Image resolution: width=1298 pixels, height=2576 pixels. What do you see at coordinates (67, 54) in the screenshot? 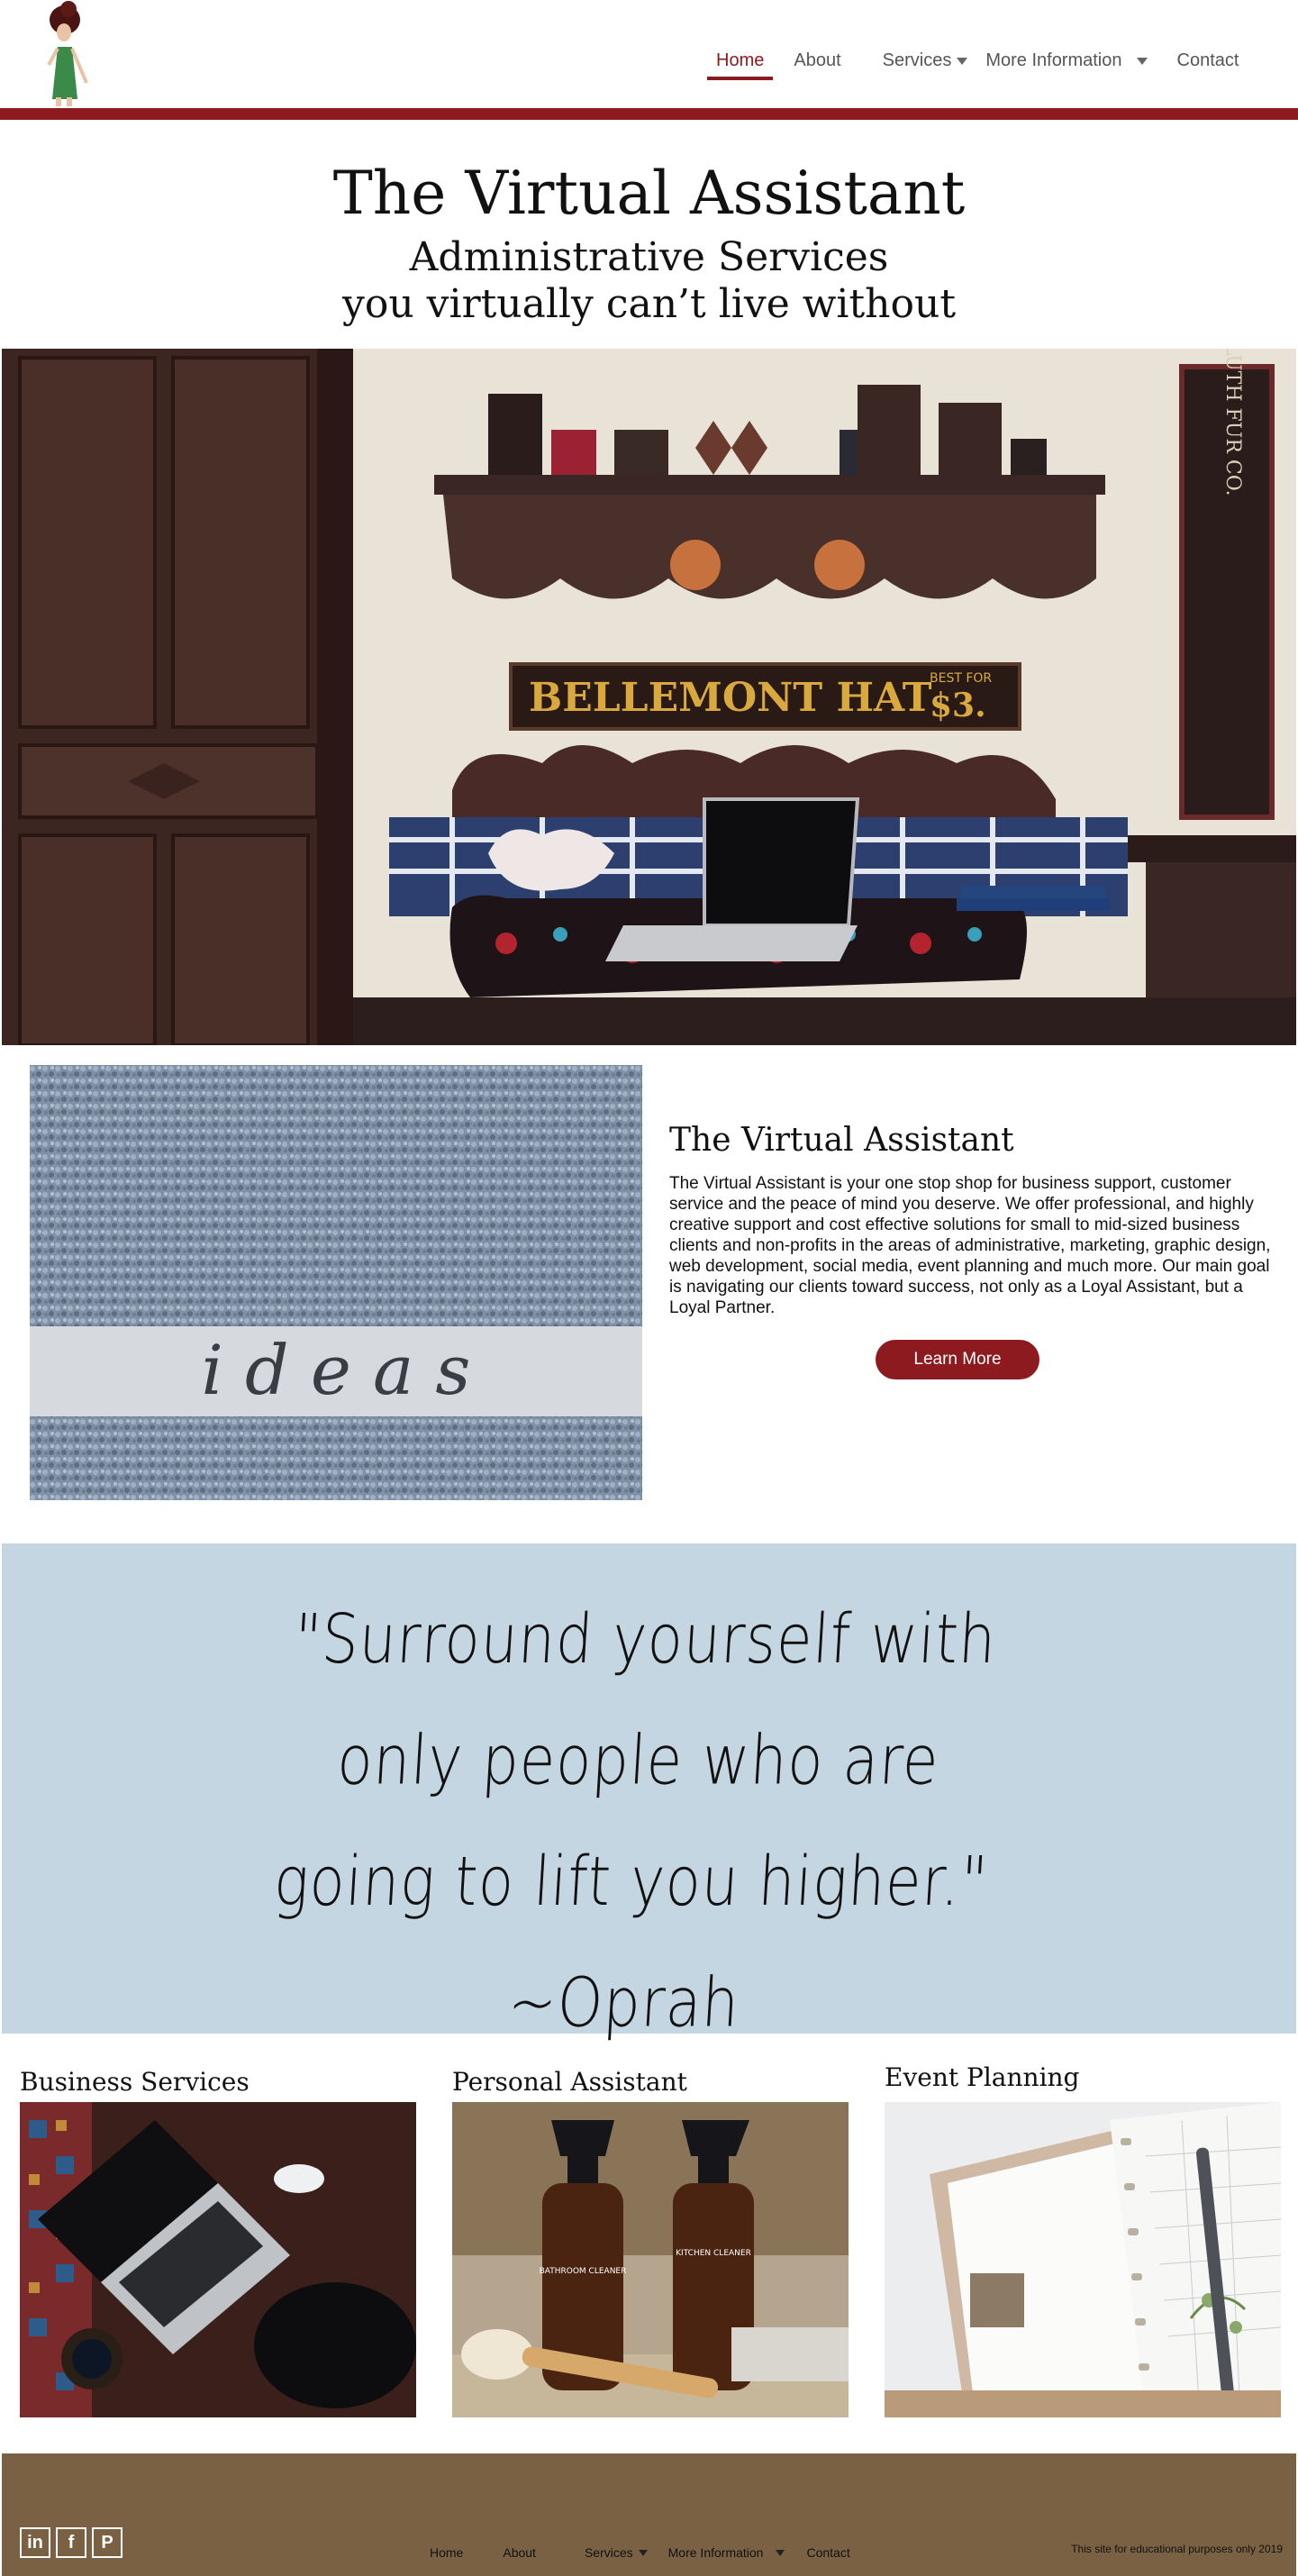
I see `logo` at bounding box center [67, 54].